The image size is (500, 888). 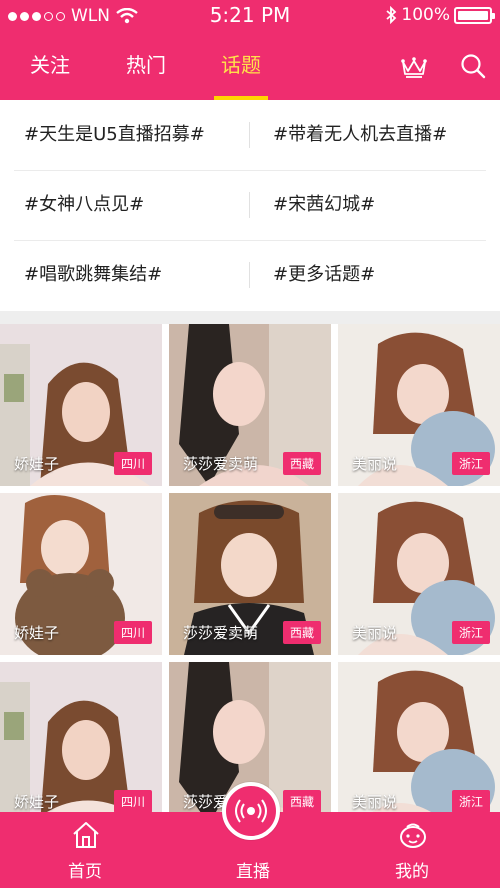 I want to click on topic-item: #女神八点见#, so click(x=136, y=205).